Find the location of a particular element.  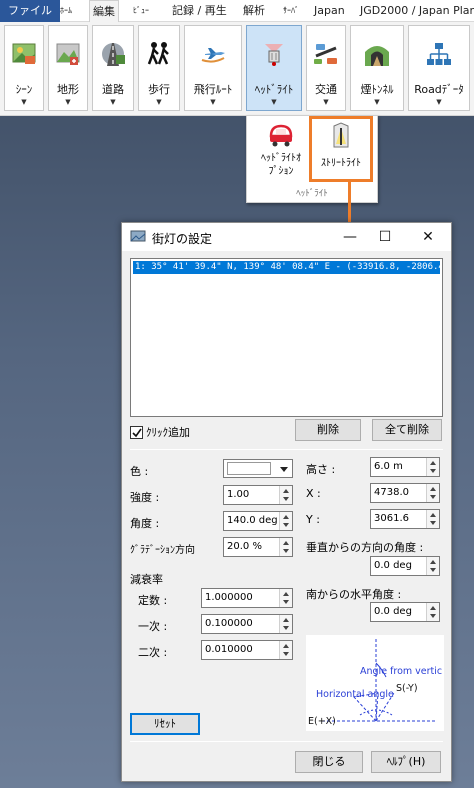

network-icon is located at coordinates (439, 54).